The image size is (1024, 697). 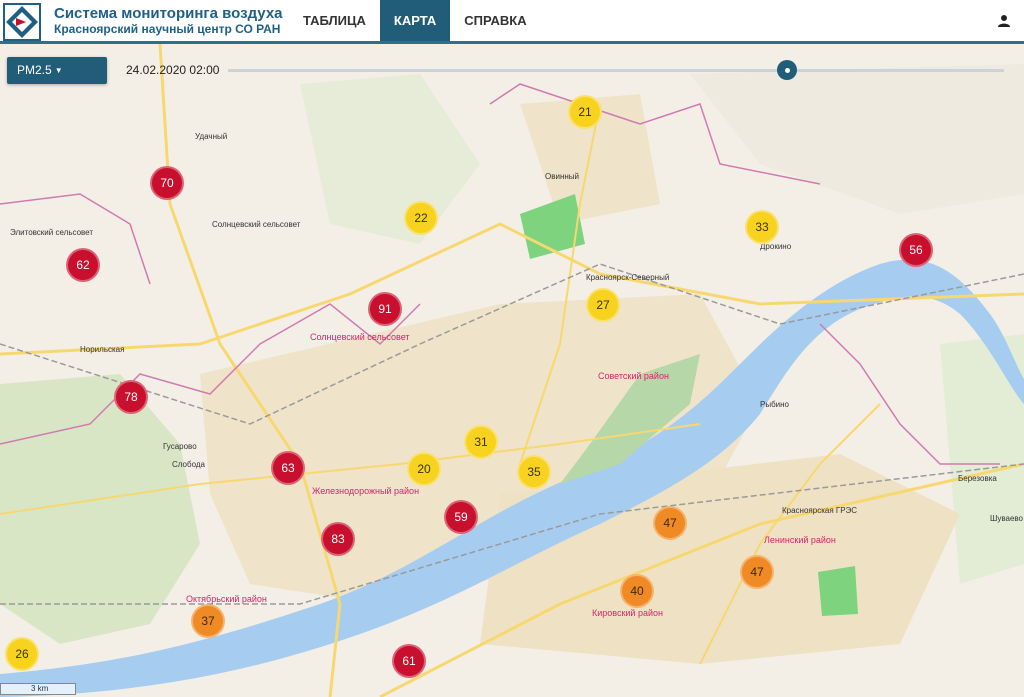 What do you see at coordinates (787, 70) in the screenshot?
I see `time-slider-handle` at bounding box center [787, 70].